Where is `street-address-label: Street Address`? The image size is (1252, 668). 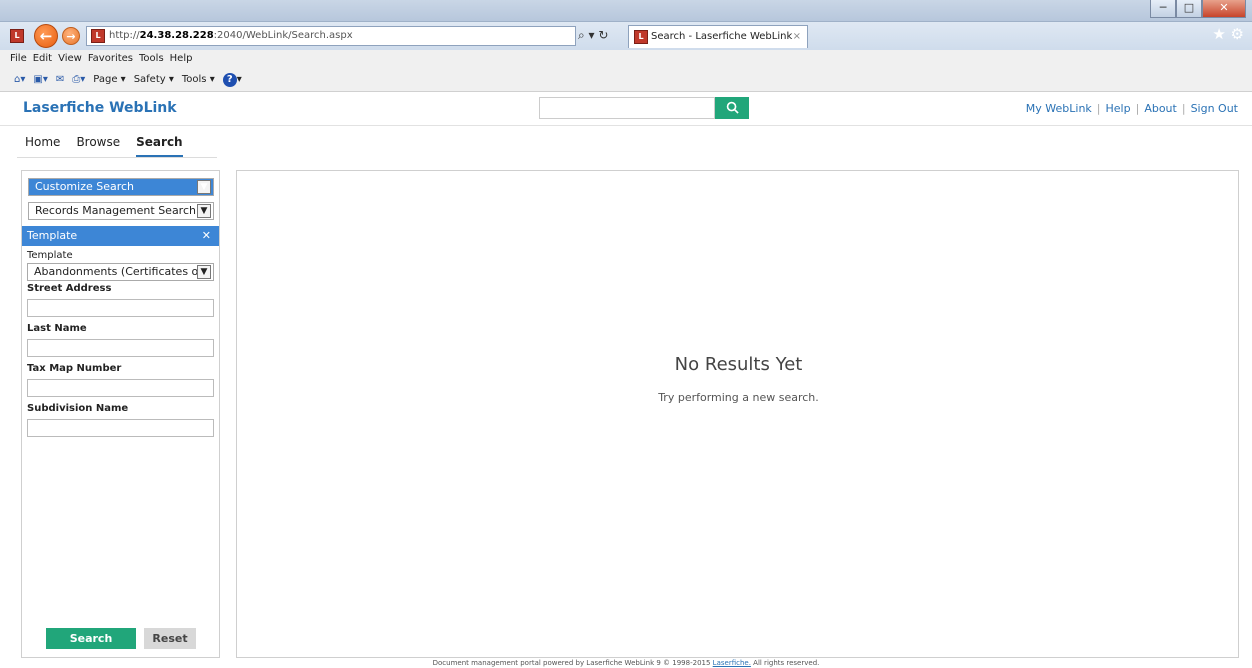
street-address-label: Street Address is located at coordinates (69, 288).